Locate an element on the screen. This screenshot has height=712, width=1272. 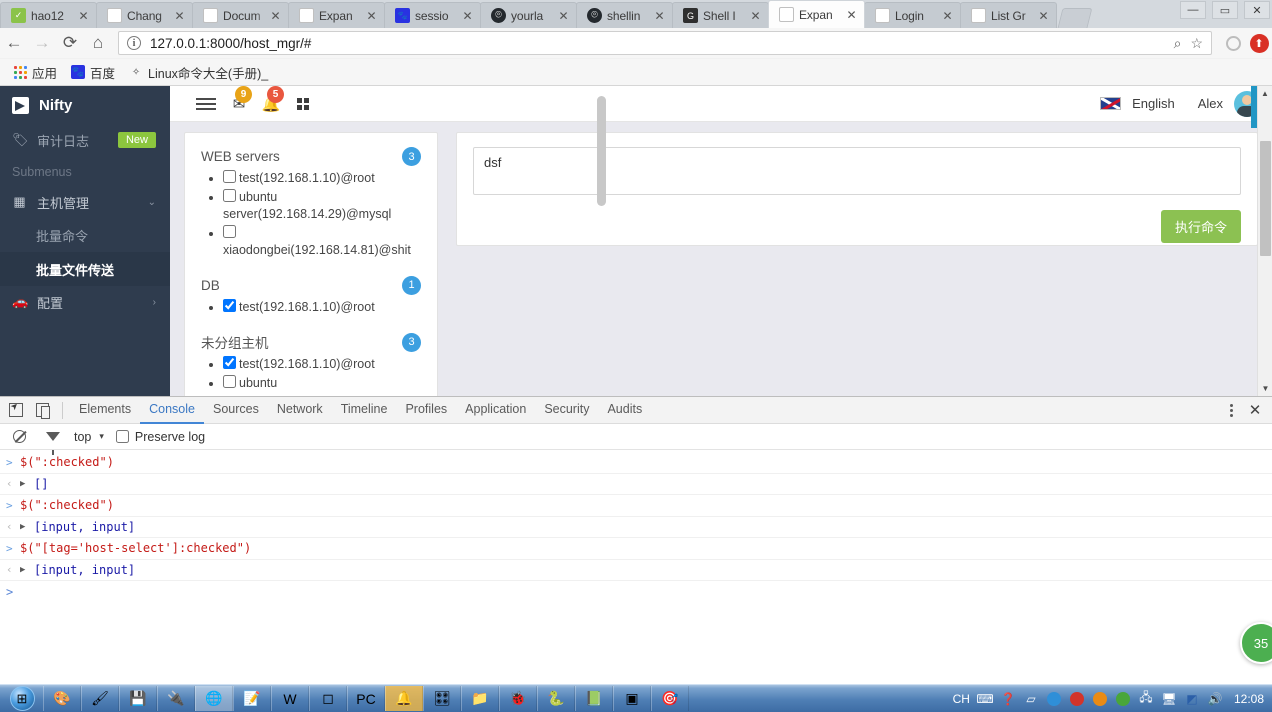
ime-indicator: CH is located at coordinates (961, 699).